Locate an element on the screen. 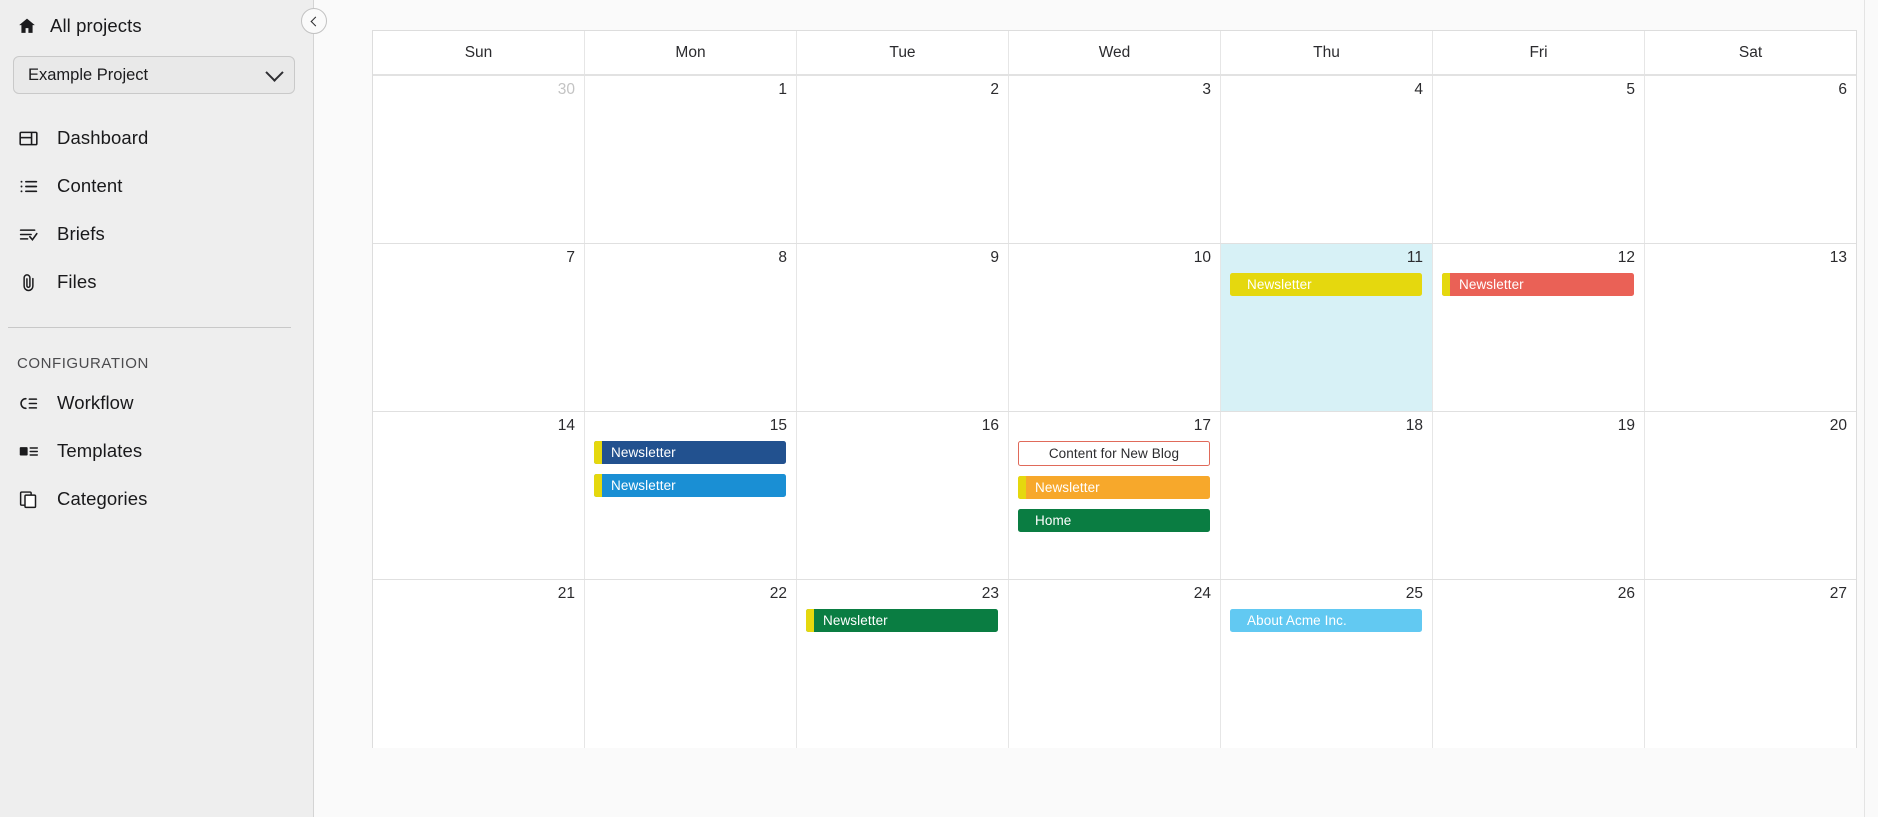 This screenshot has height=817, width=1878. paperclip-icon is located at coordinates (28, 282).